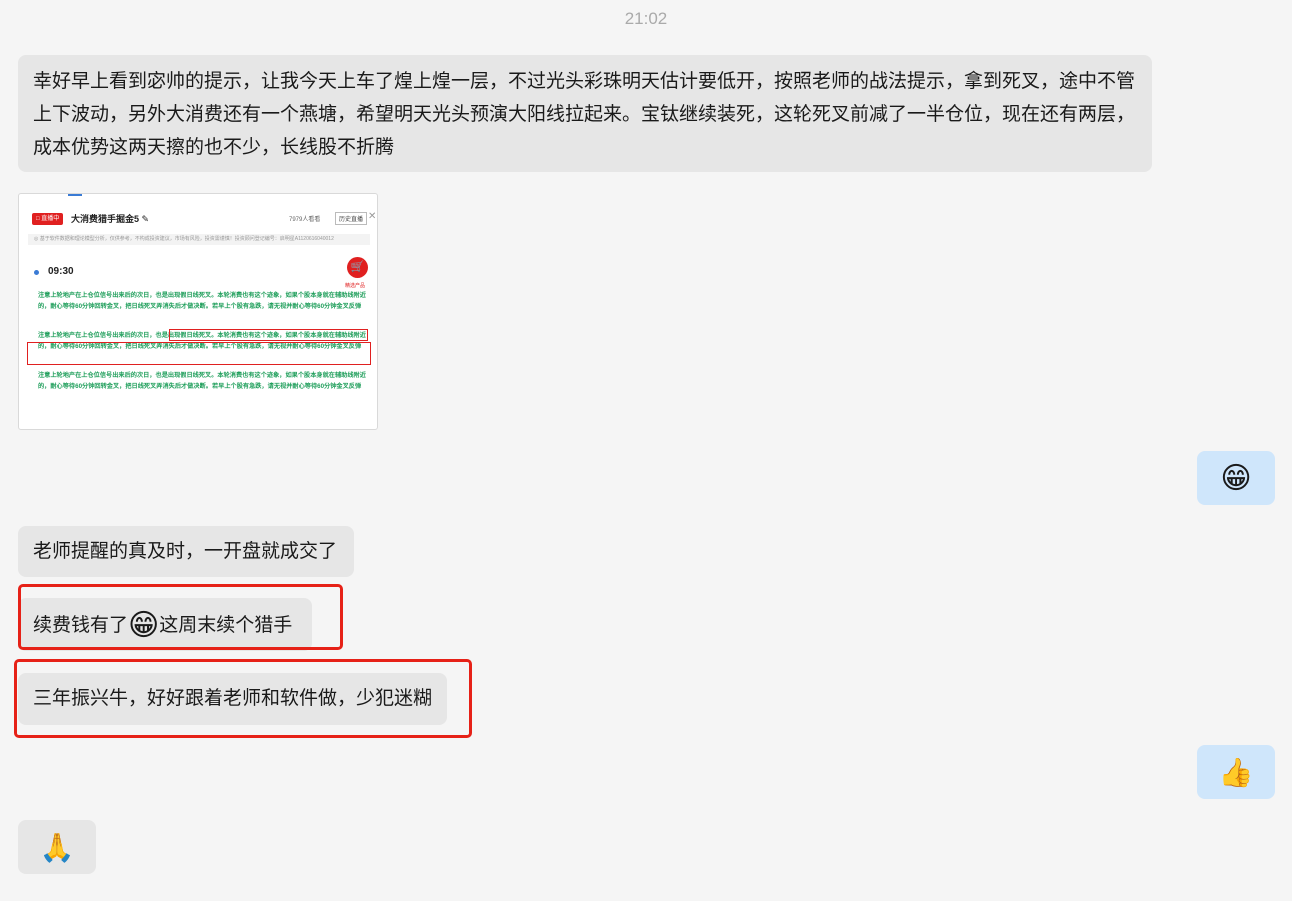 Image resolution: width=1292 pixels, height=901 pixels. I want to click on cart-icon: 🛒, so click(357, 267).